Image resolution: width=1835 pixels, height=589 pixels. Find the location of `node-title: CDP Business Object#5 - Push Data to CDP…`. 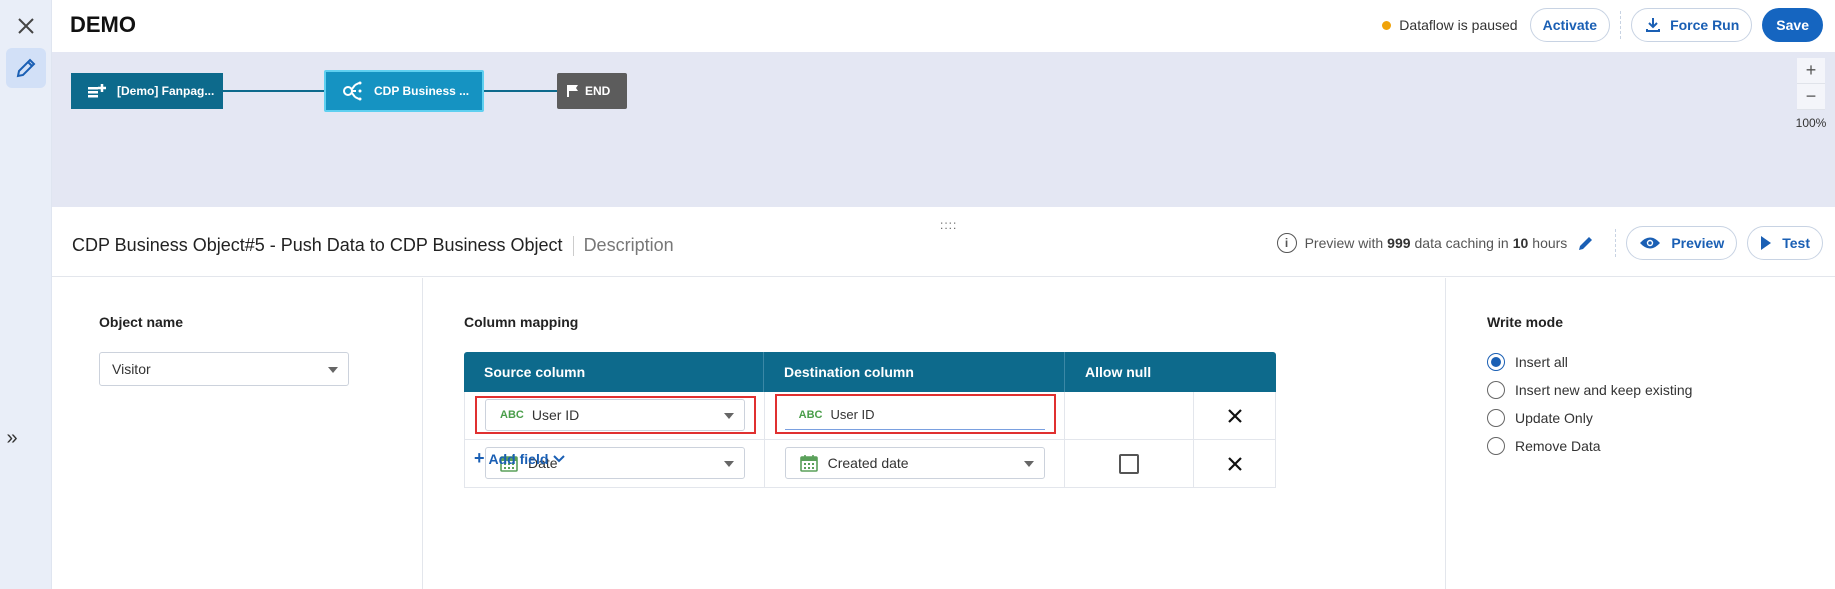

node-title: CDP Business Object#5 - Push Data to CDP… is located at coordinates (317, 245).